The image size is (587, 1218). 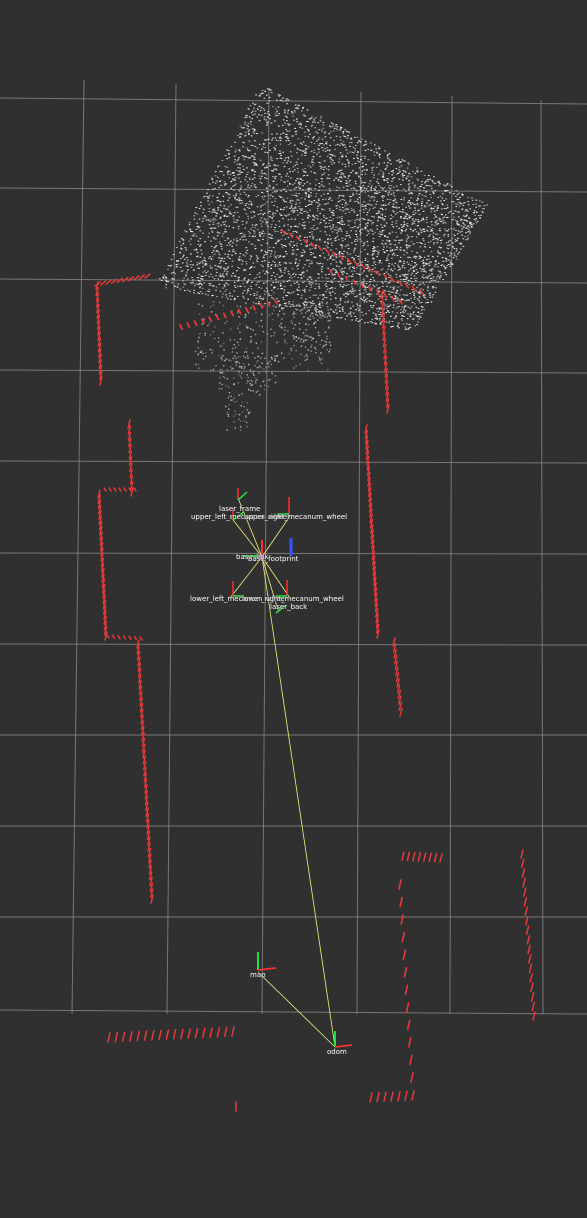 I want to click on tf-label-odom: odom, so click(x=337, y=1052).